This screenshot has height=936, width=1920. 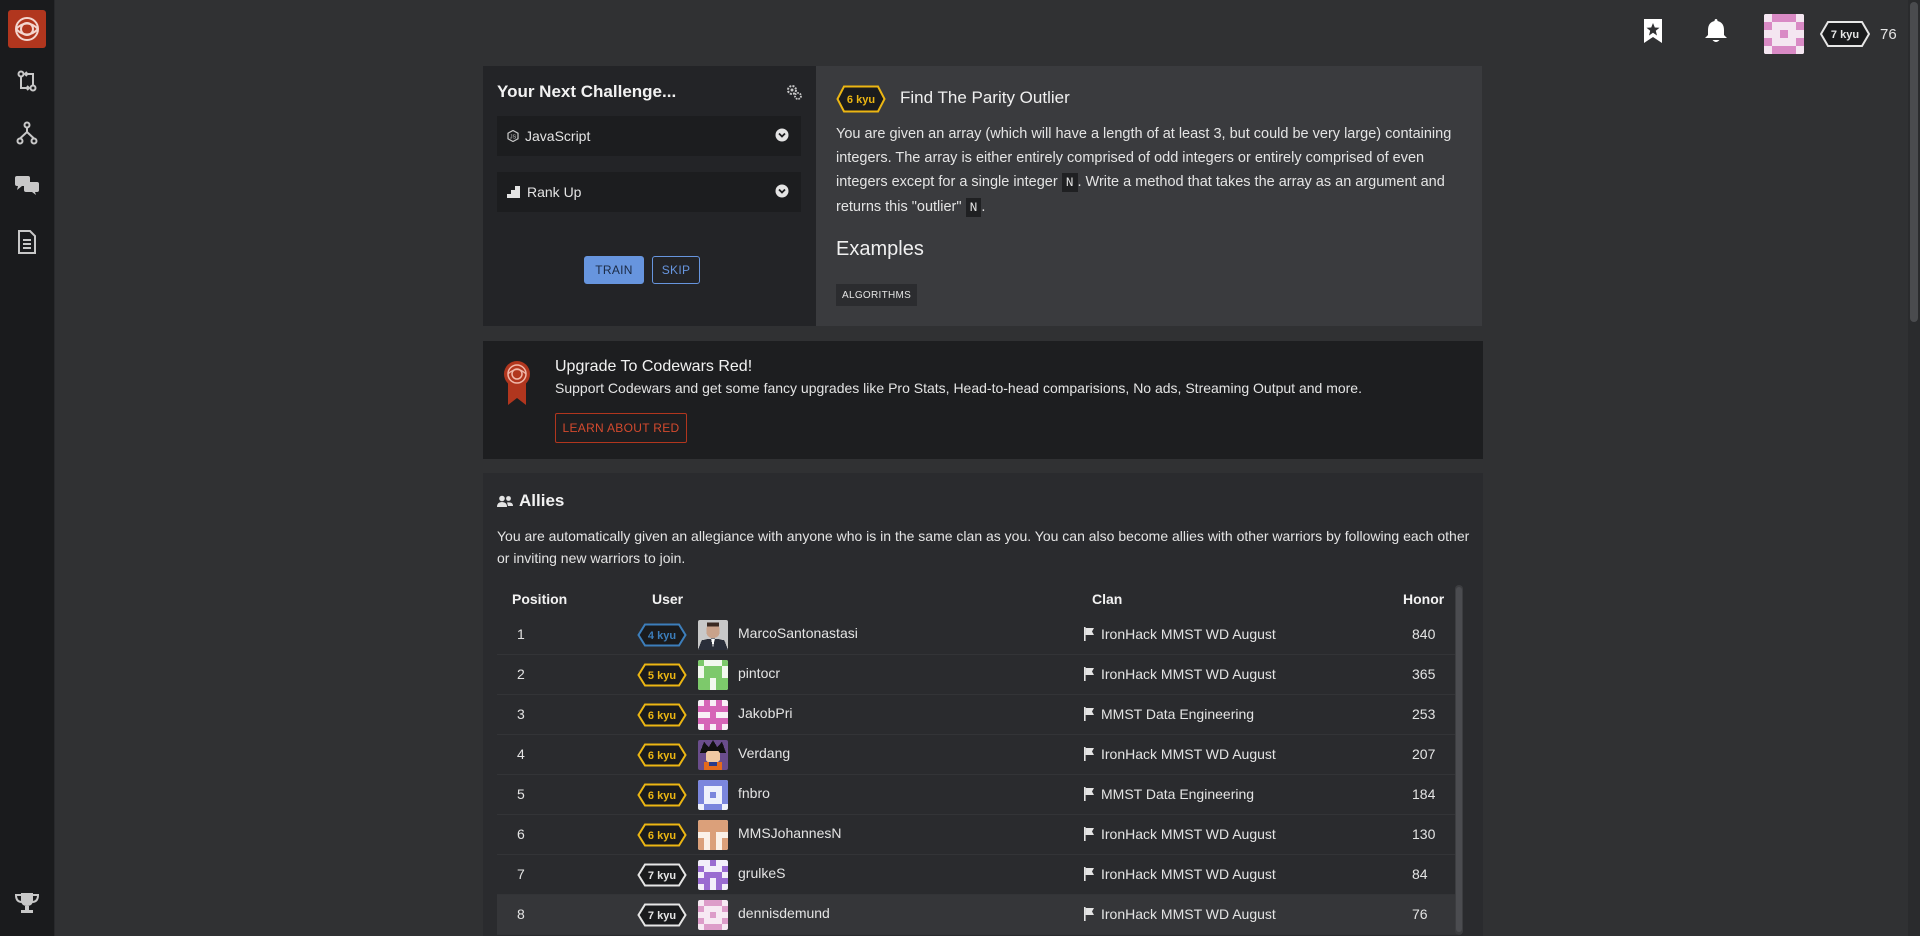 I want to click on column-honor: Honor, so click(x=1423, y=599).